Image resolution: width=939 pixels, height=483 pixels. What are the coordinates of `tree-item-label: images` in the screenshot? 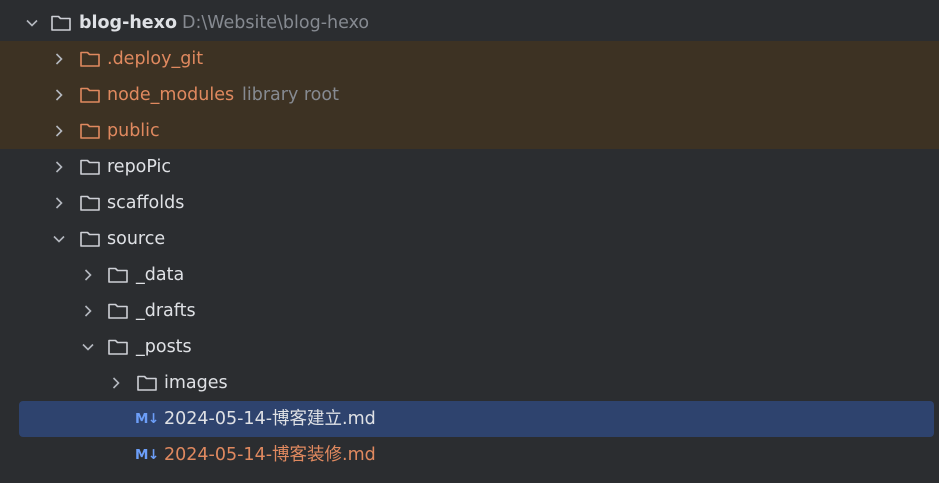 It's located at (196, 383).